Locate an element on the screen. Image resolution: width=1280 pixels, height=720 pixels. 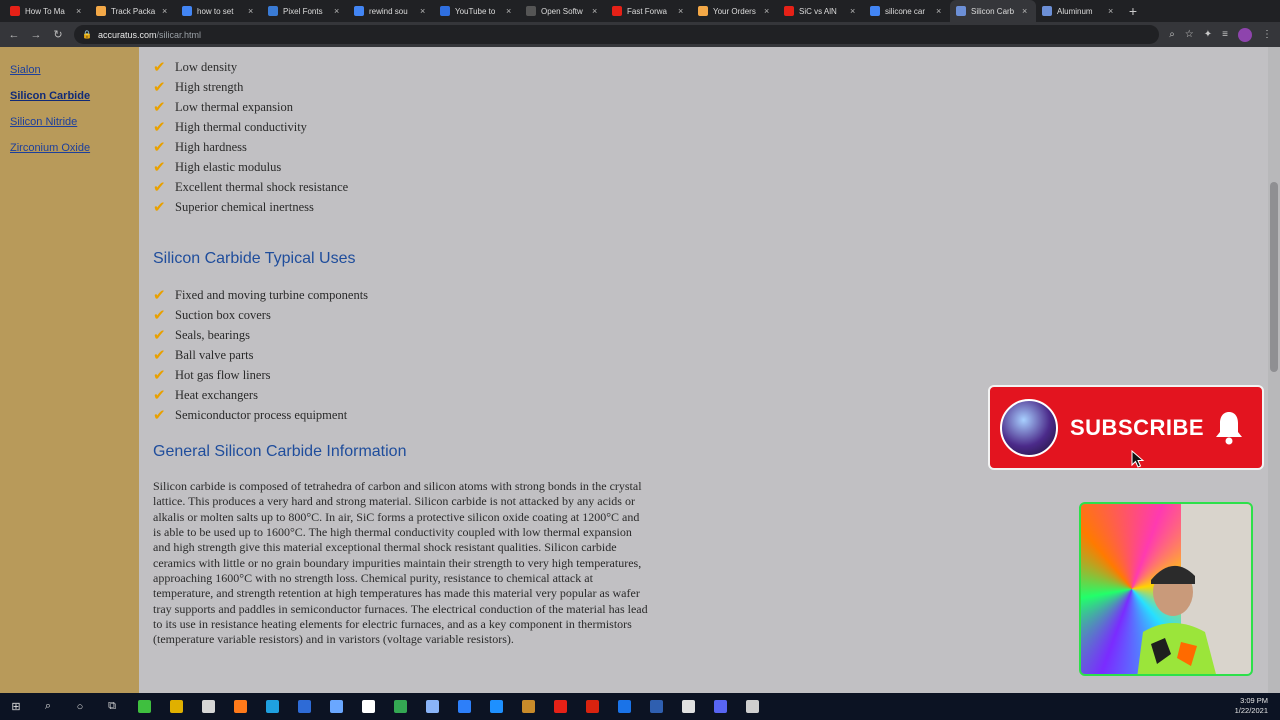
browser-tab: Track Packa × is located at coordinates (133, 11).